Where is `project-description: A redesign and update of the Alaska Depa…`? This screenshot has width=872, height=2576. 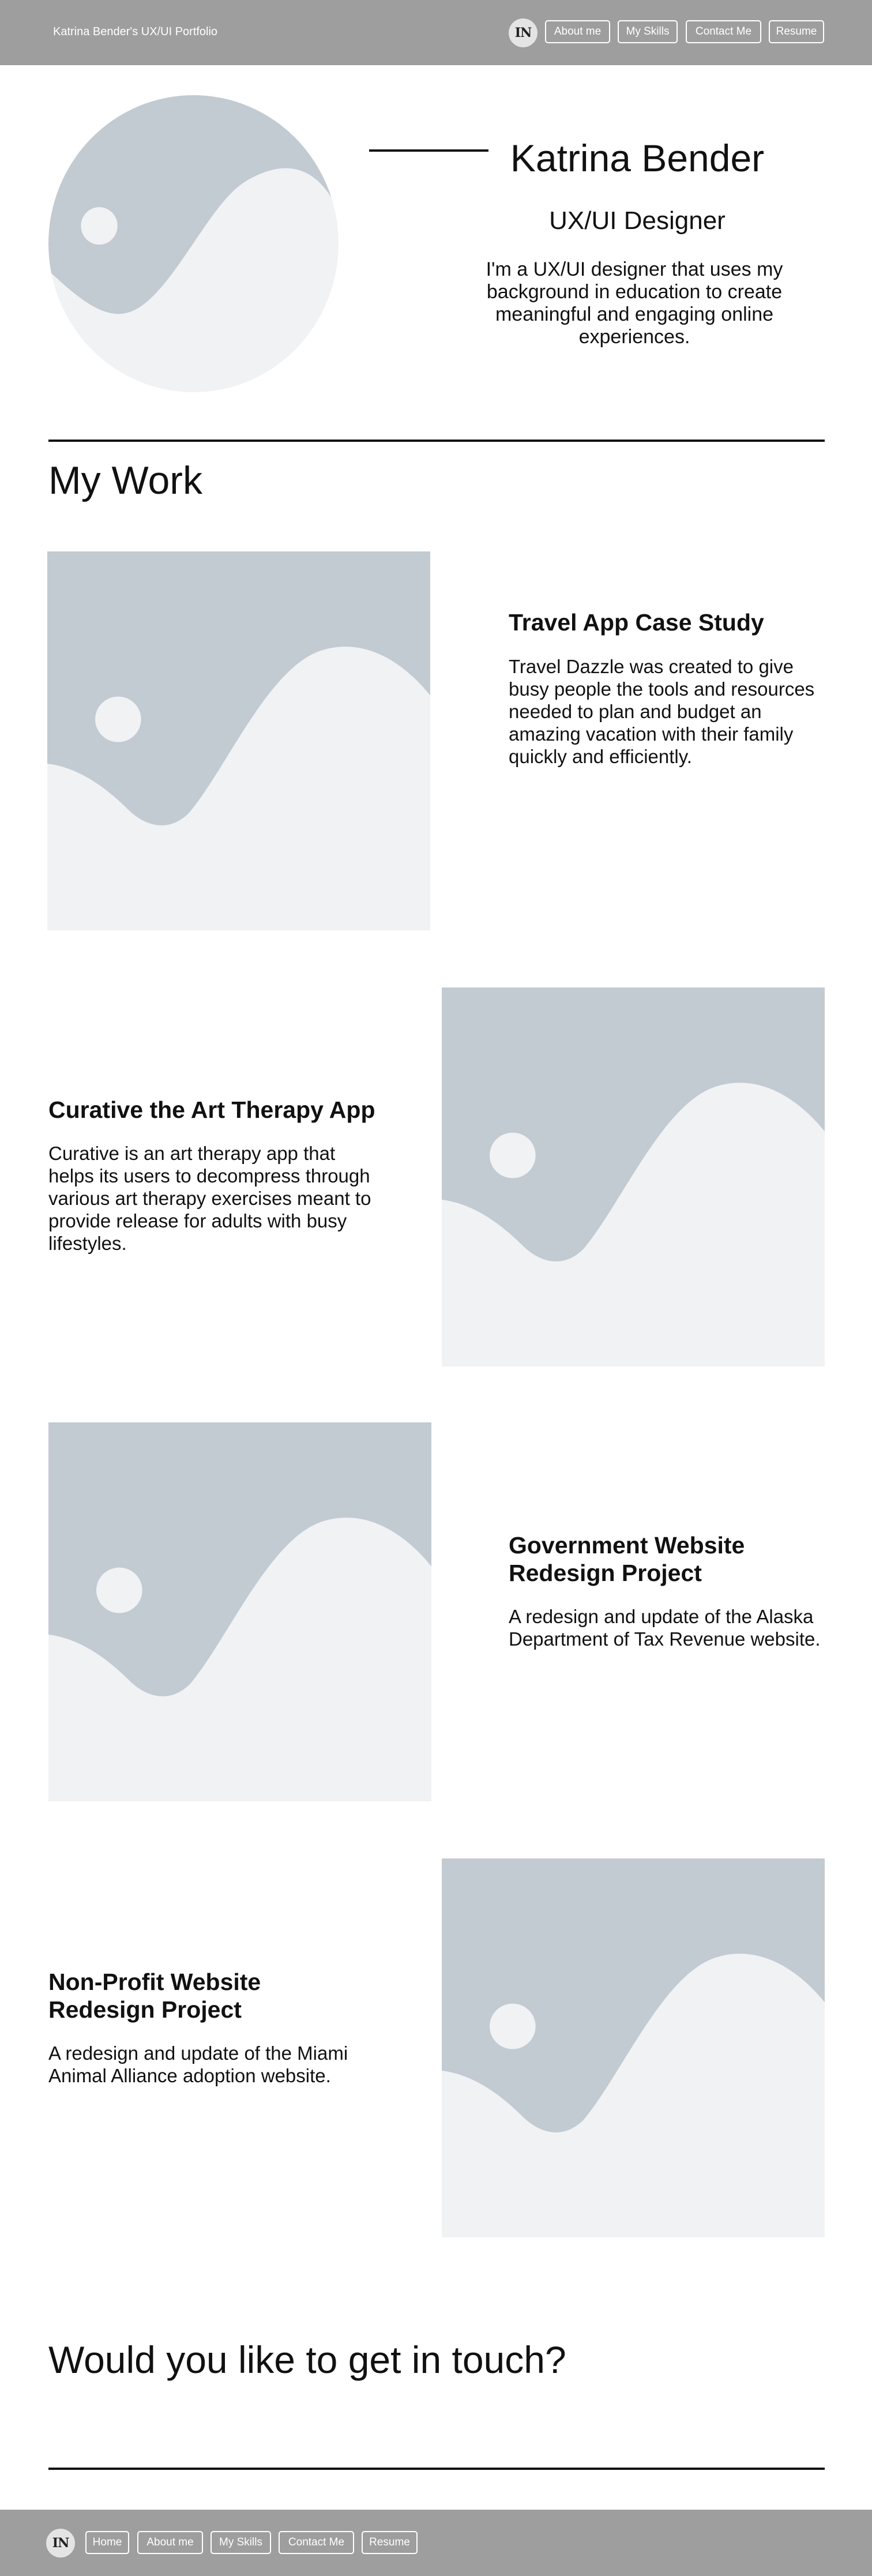 project-description: A redesign and update of the Alaska Depa… is located at coordinates (665, 1628).